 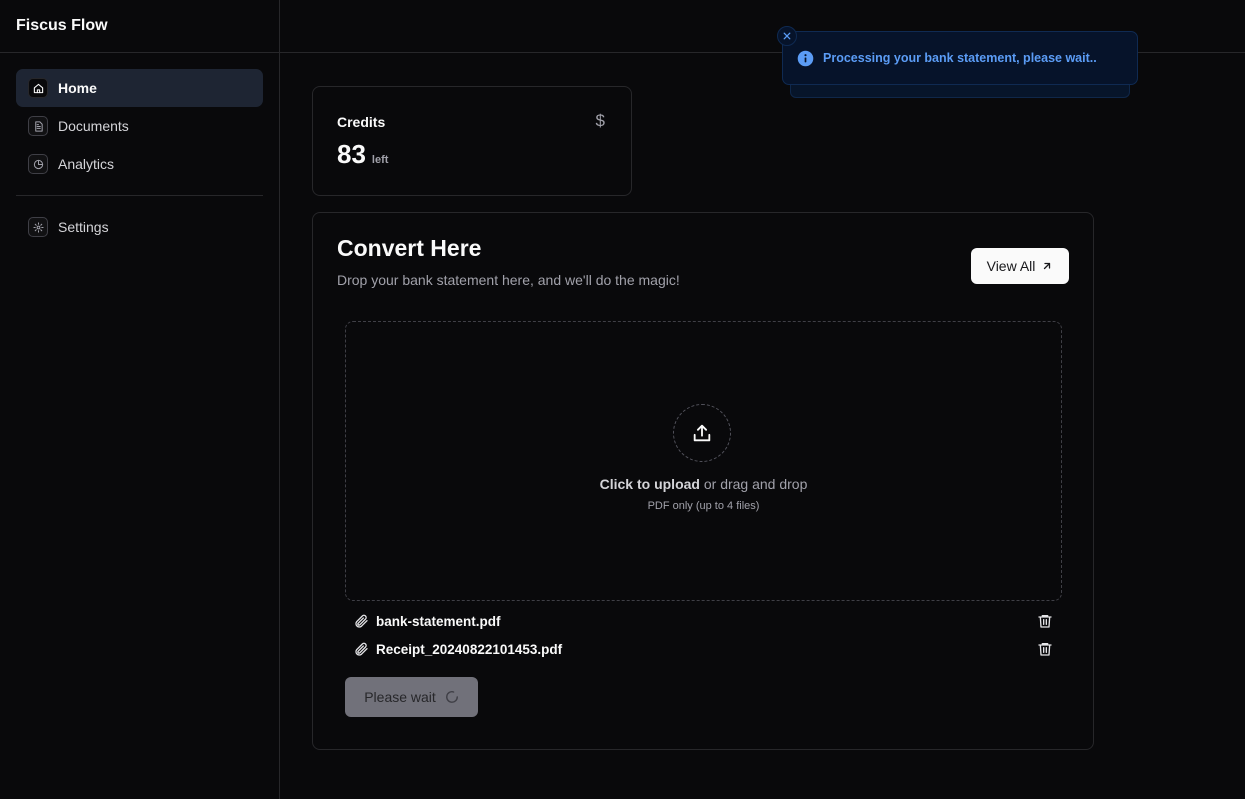 I want to click on file-item: Receipt_20240822101453.pdf, so click(x=703, y=649).